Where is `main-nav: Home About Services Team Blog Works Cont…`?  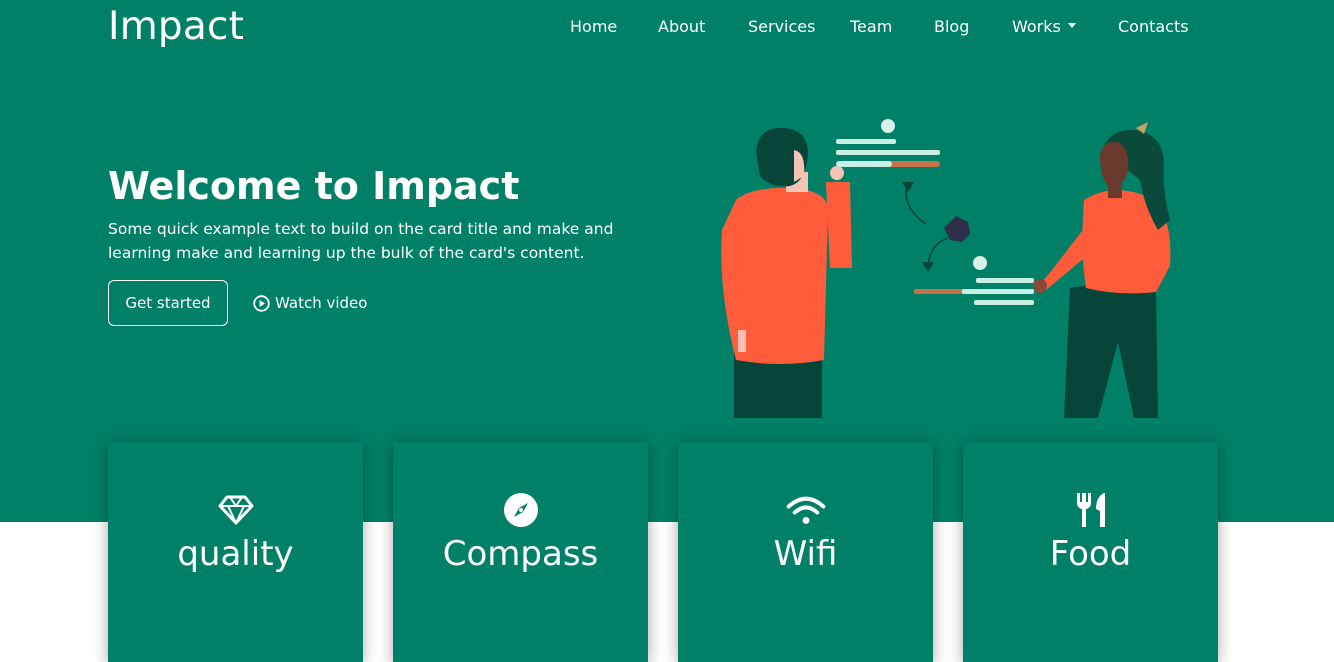
main-nav: Home About Services Team Blog Works Cont… is located at coordinates (879, 26).